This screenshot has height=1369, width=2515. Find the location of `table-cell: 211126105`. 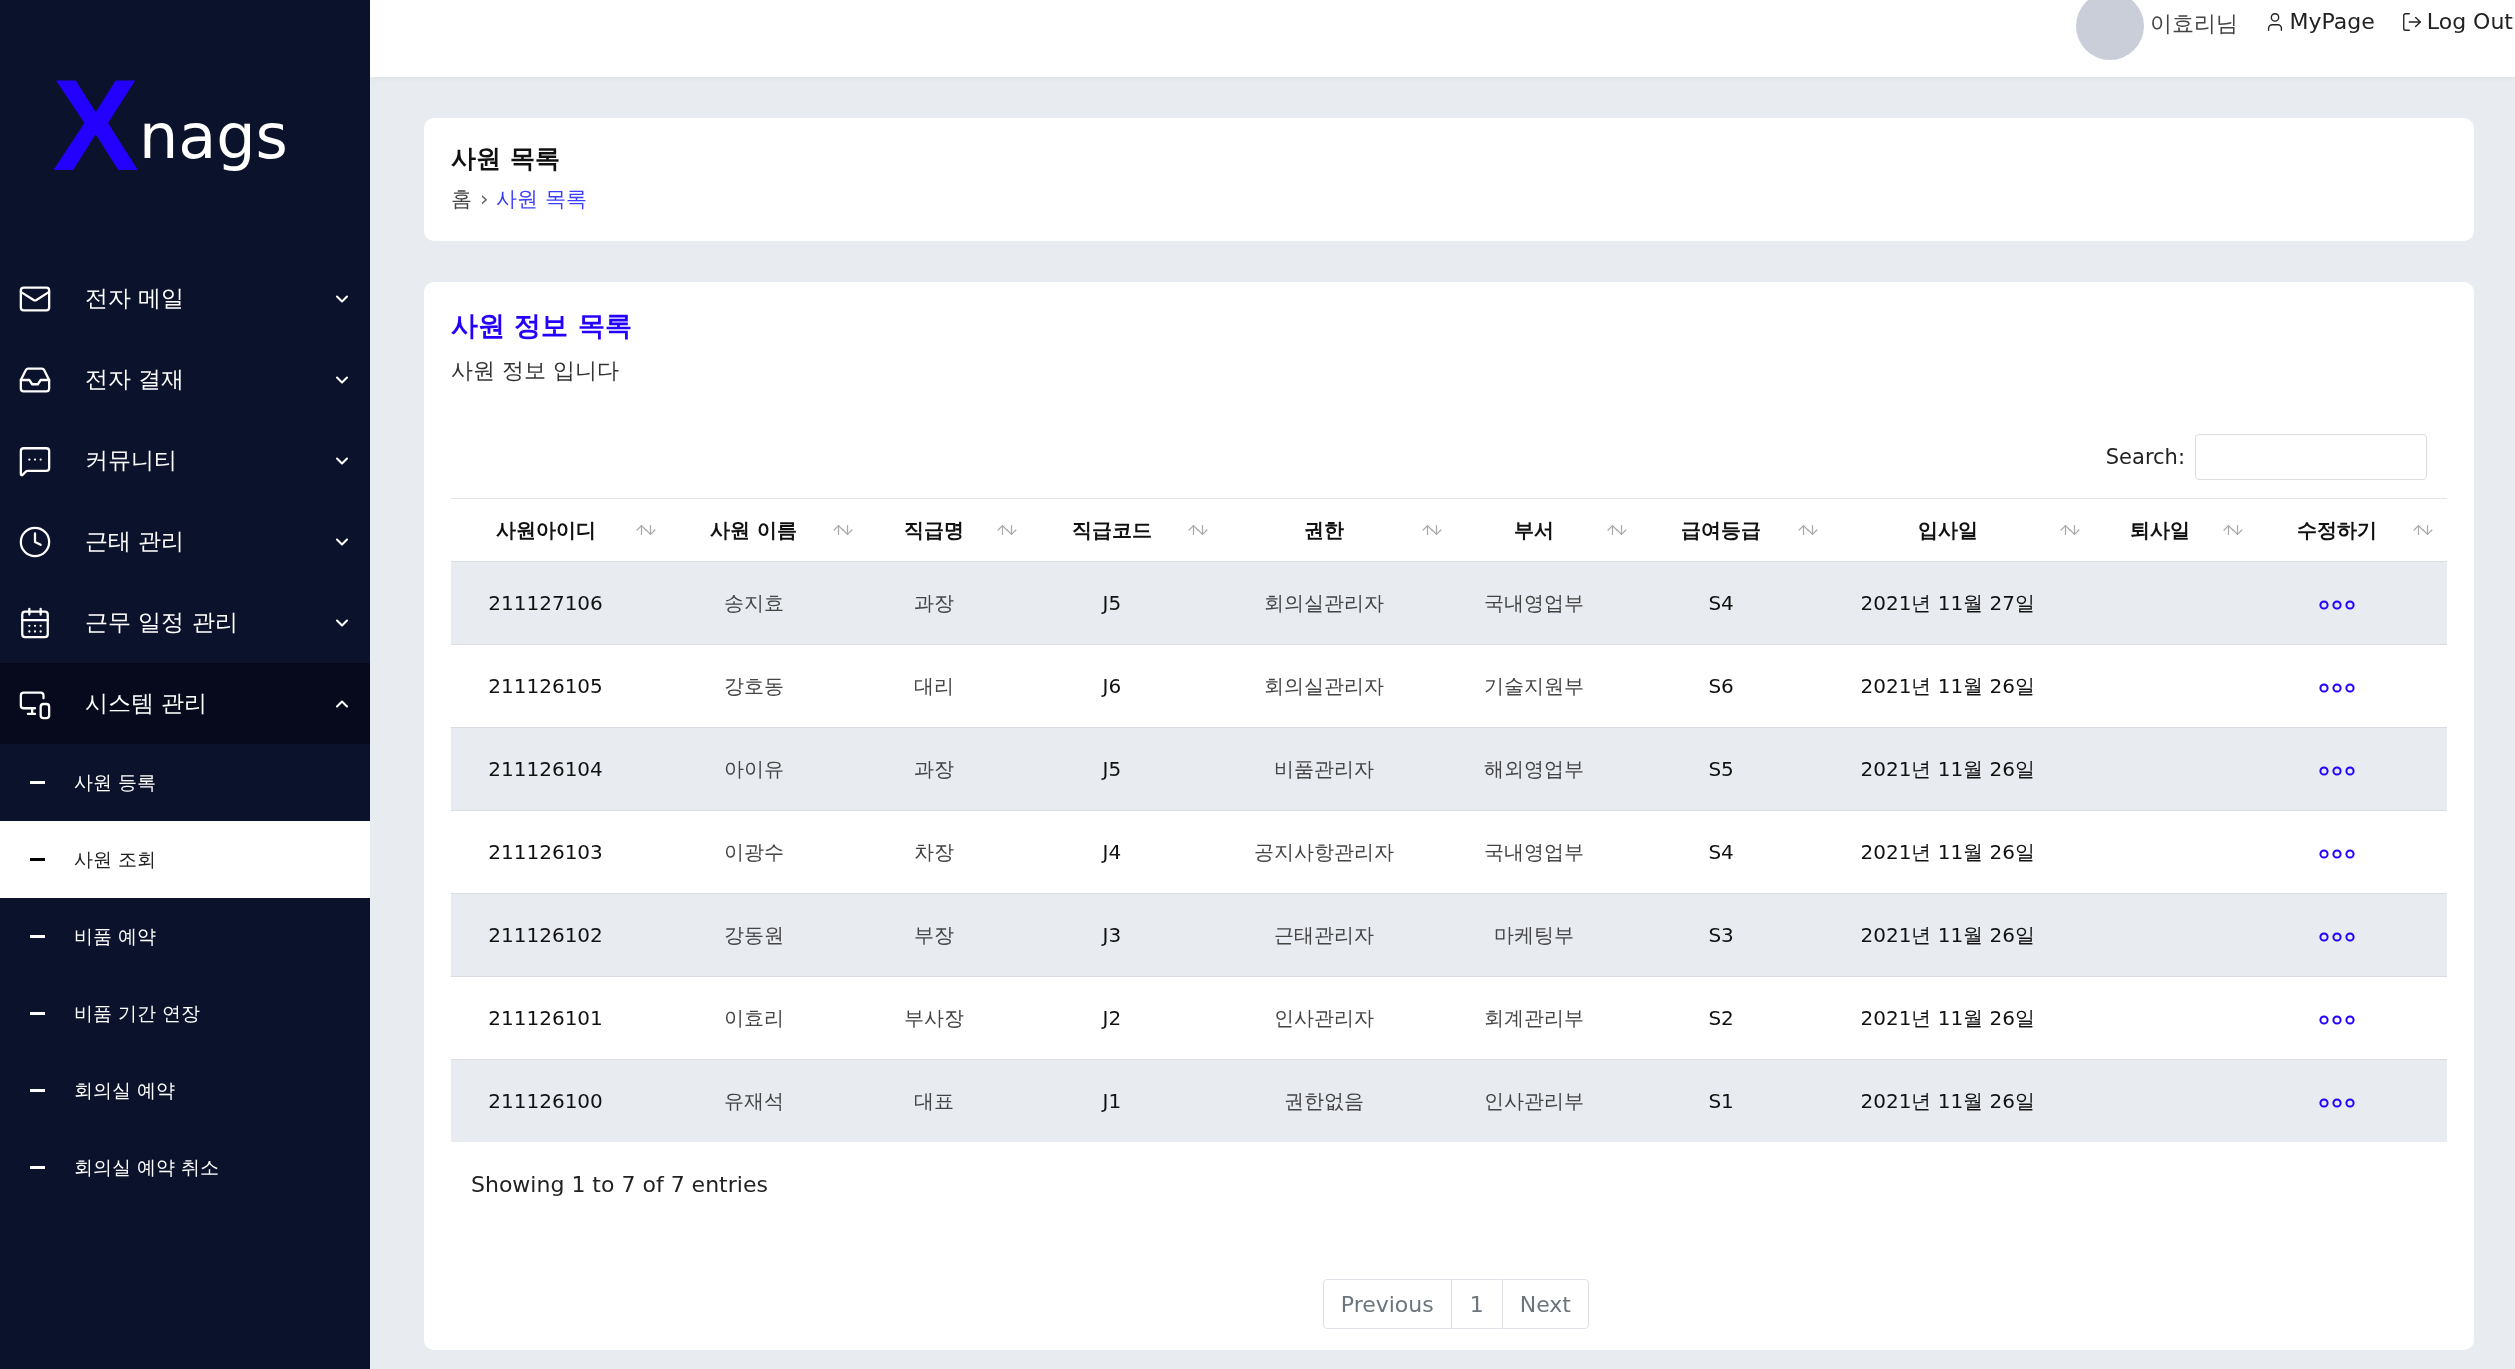

table-cell: 211126105 is located at coordinates (561, 686).